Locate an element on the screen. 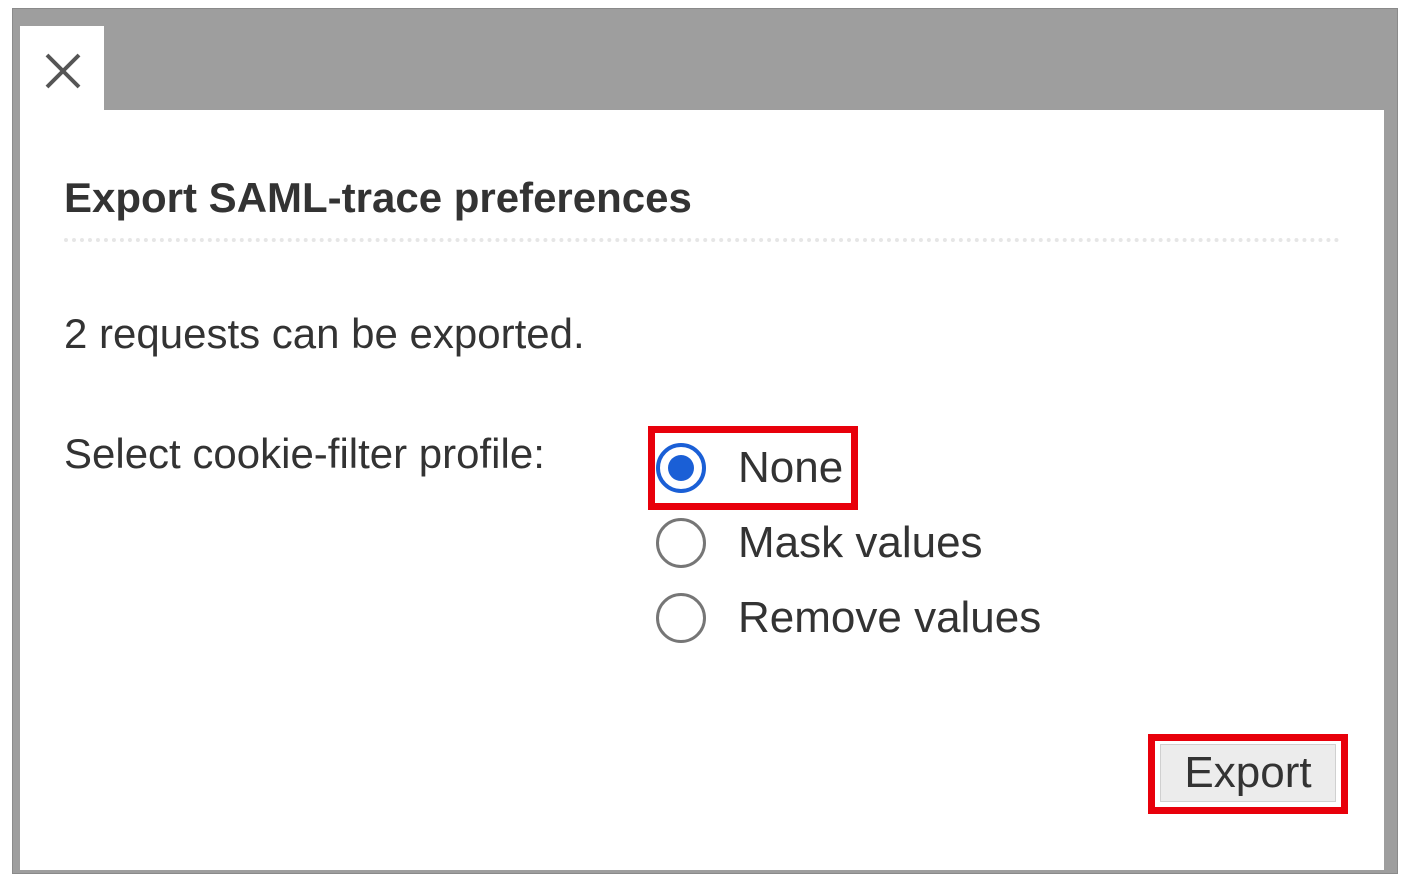  title-divider is located at coordinates (702, 240).